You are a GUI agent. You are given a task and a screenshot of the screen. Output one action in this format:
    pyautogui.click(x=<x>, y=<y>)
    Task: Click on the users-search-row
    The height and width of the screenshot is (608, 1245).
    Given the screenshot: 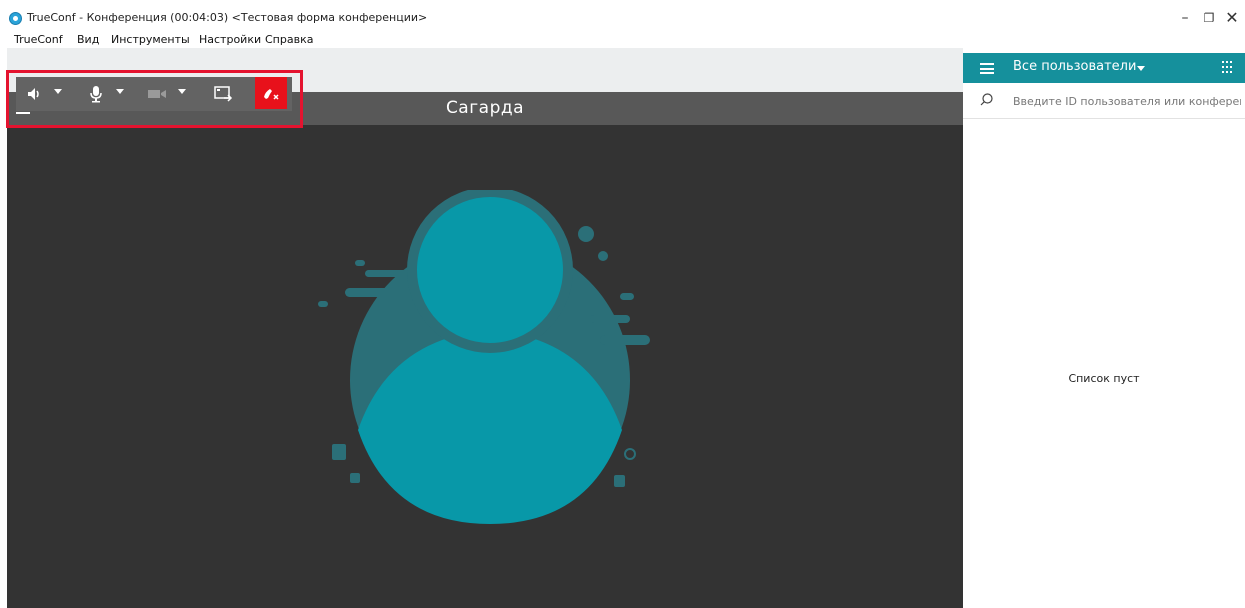 What is the action you would take?
    pyautogui.click(x=1104, y=101)
    